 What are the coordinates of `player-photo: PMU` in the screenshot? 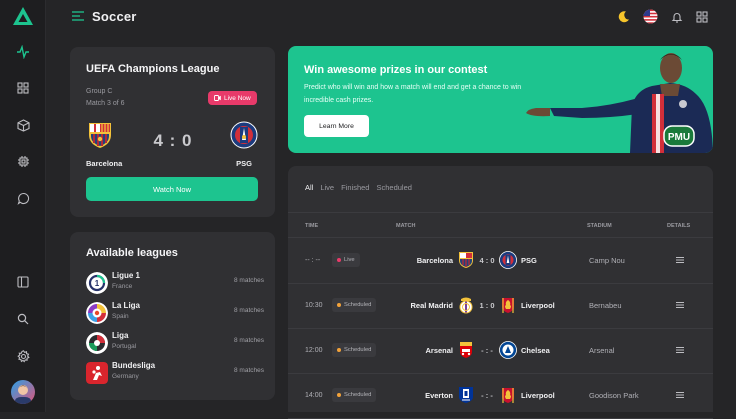 It's located at (619, 103).